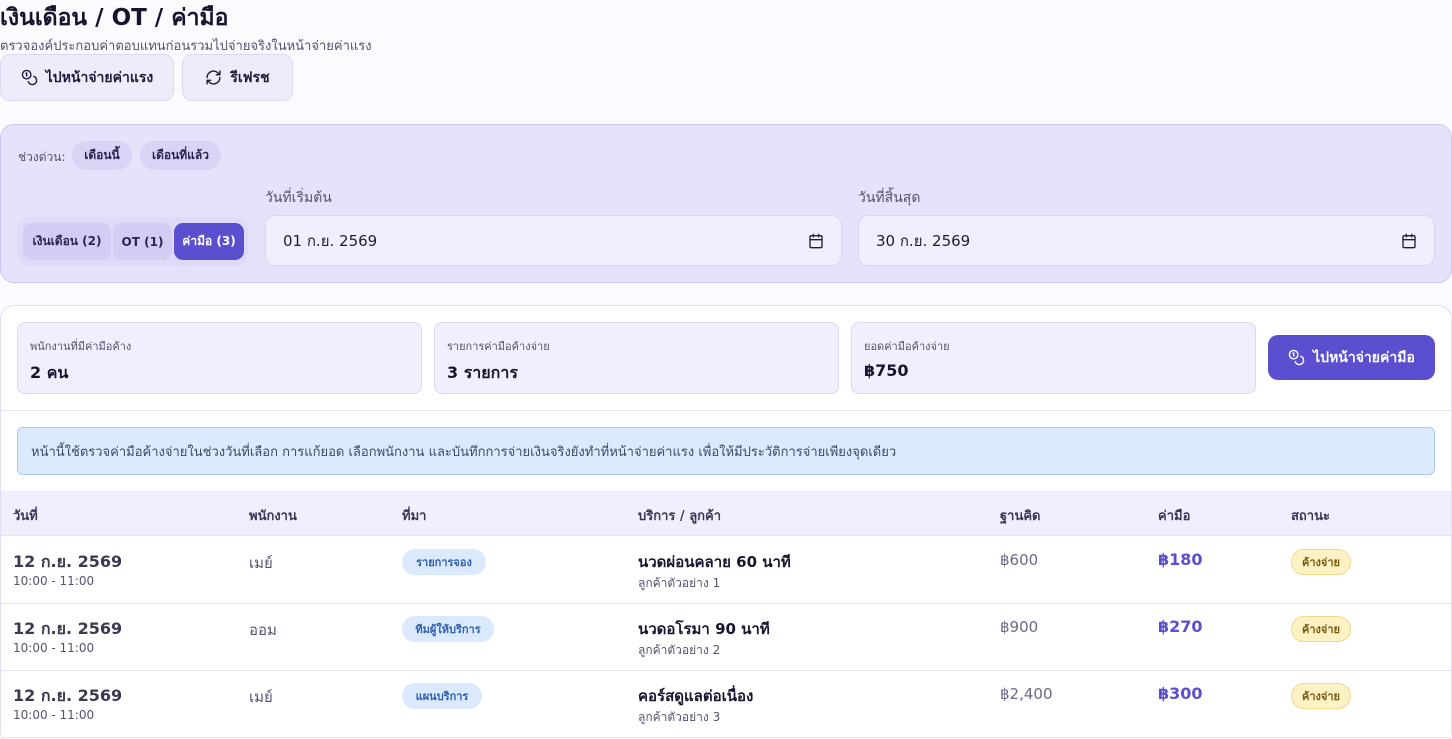  I want to click on go-commission-pay-button: ไปหน้าจ่ายค่ามือ, so click(1351, 357).